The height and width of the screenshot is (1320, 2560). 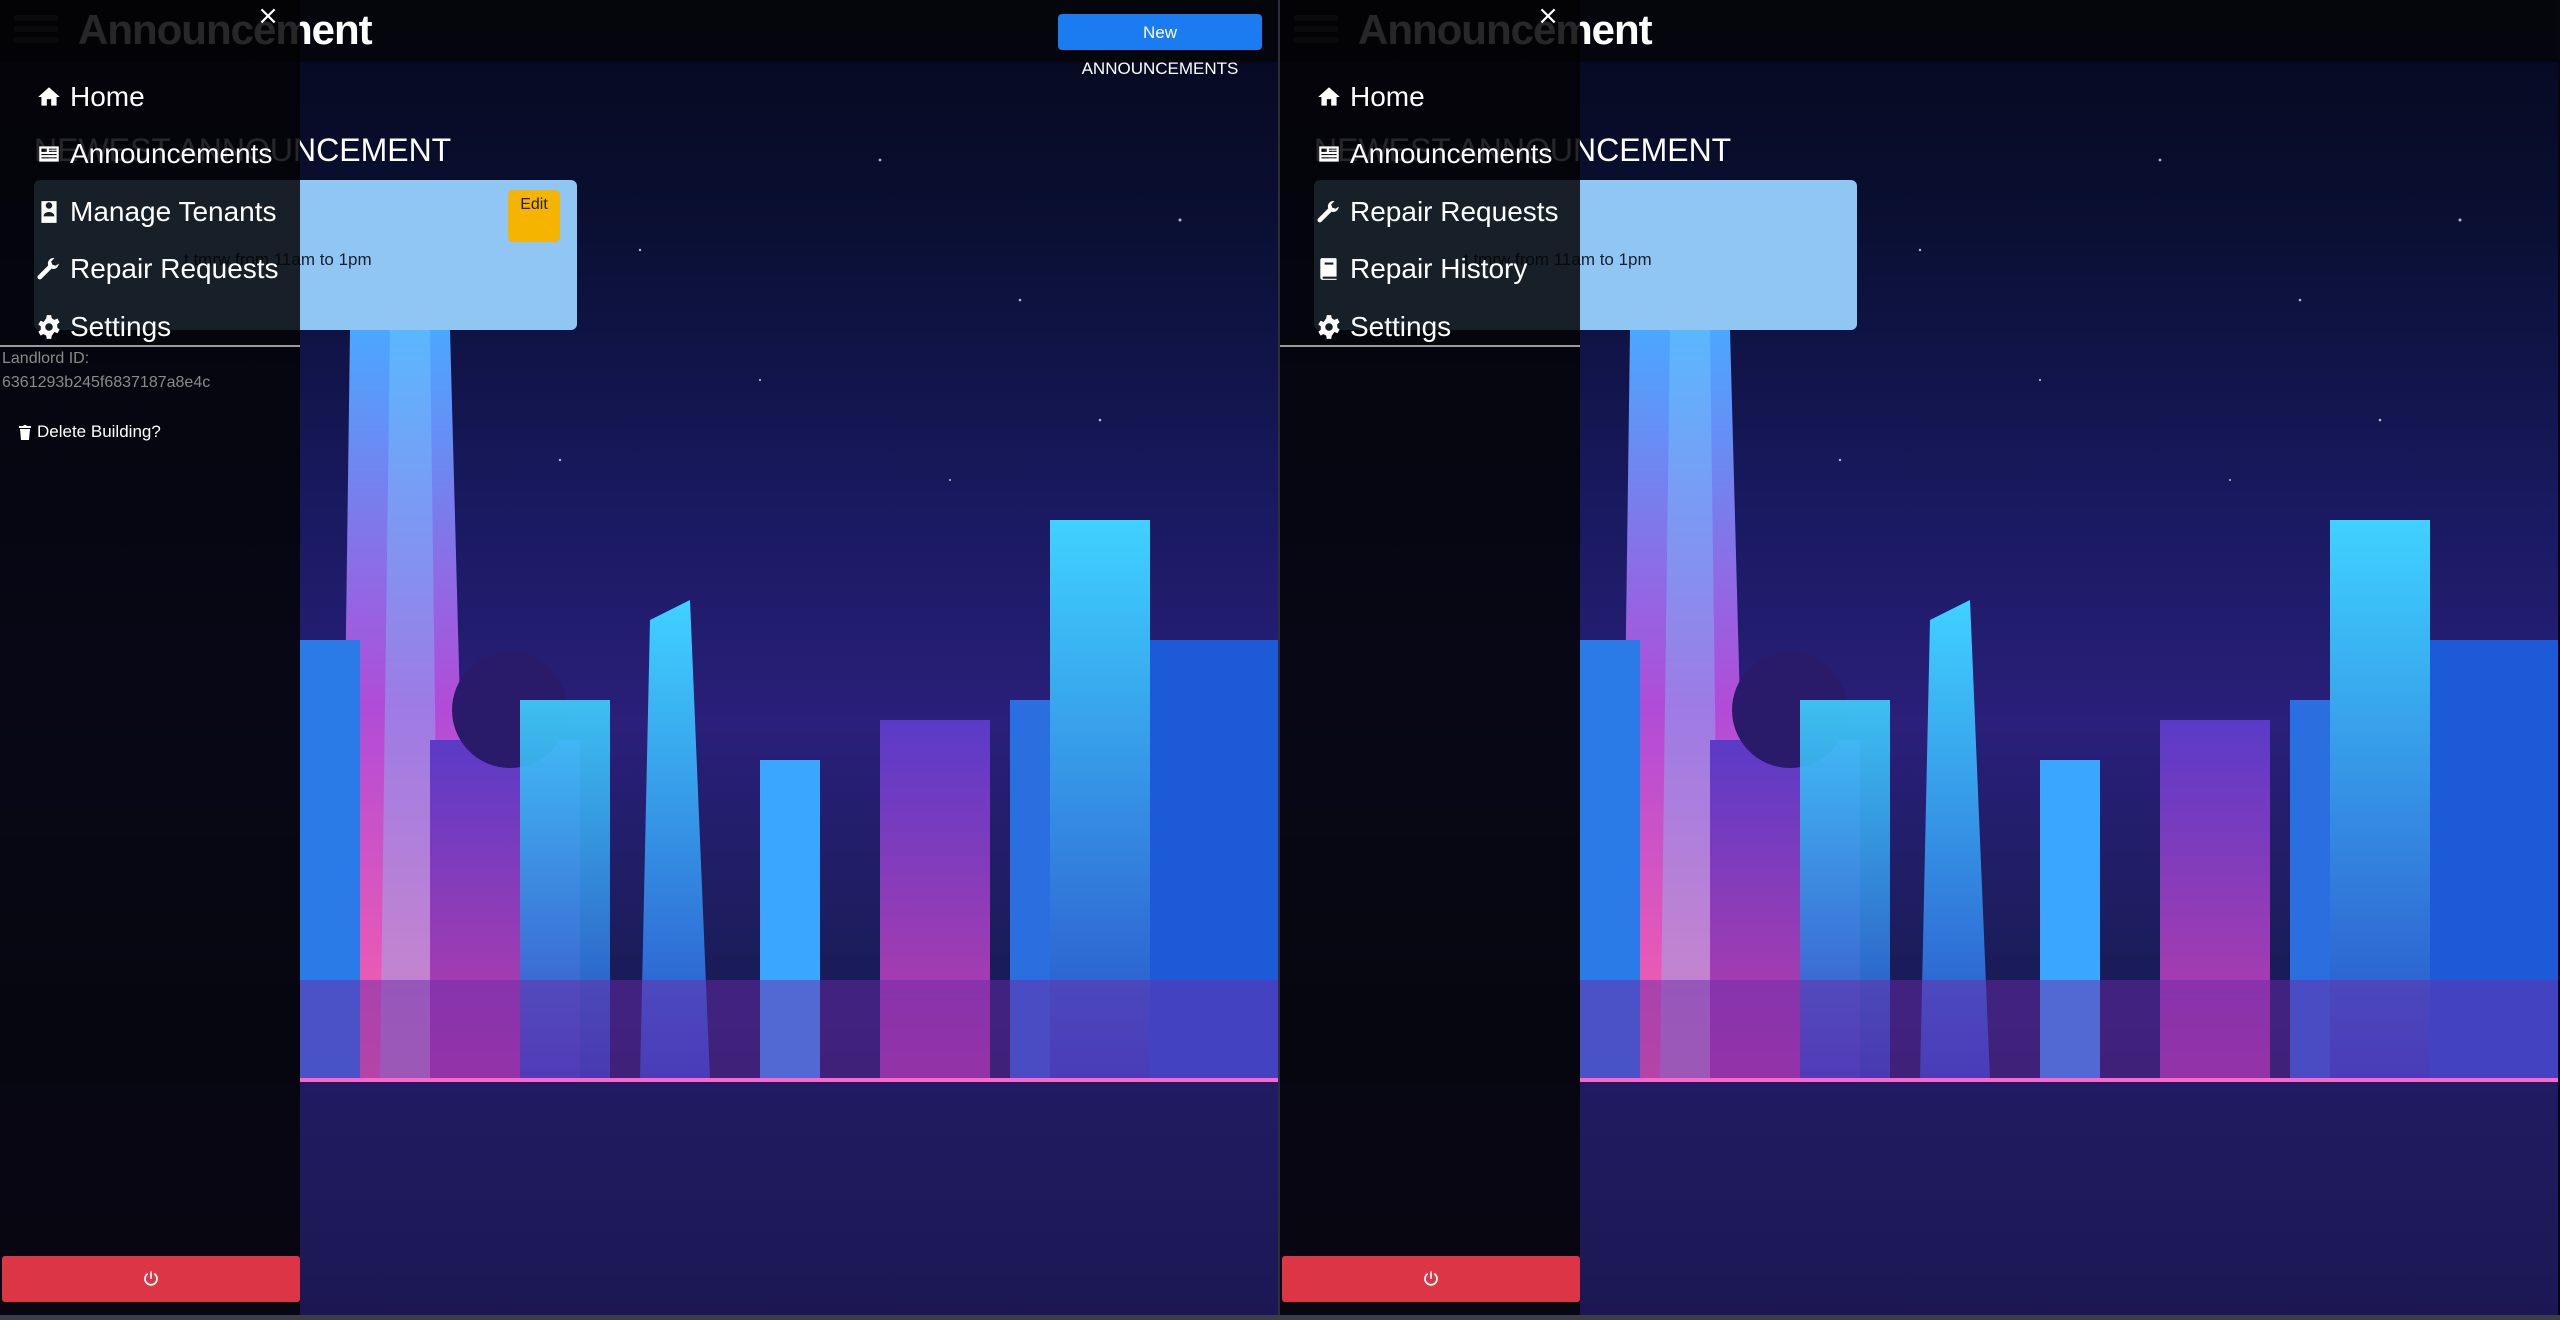 I want to click on menu-item-label: Repair History, so click(x=1439, y=269).